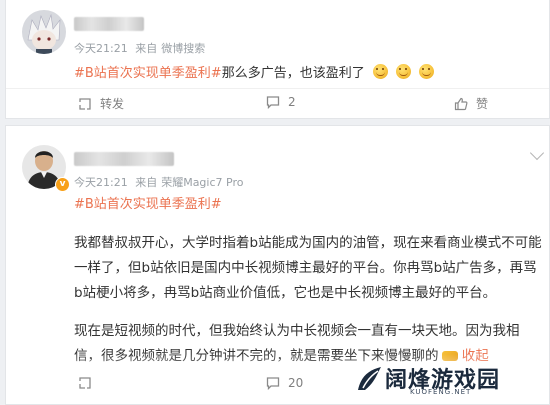 The image size is (550, 405). Describe the element at coordinates (441, 392) in the screenshot. I see `watermark-subtitle: KUOFENG.NET` at that location.